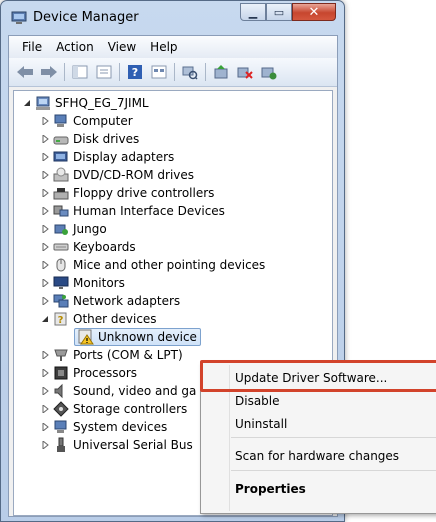 The image size is (436, 522). I want to click on tree-item: Processors, so click(88, 373).